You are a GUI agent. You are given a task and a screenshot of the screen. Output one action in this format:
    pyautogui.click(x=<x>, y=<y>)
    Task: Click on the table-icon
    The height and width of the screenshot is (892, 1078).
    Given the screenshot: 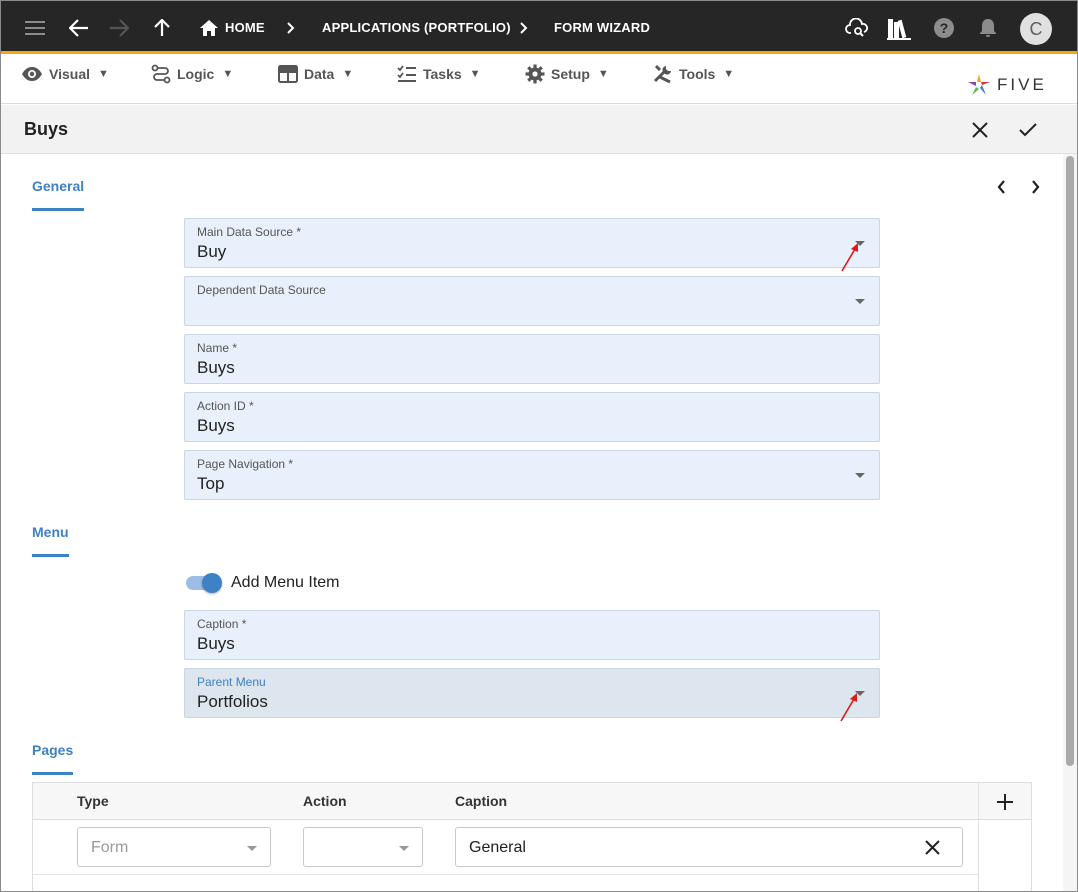 What is the action you would take?
    pyautogui.click(x=288, y=74)
    